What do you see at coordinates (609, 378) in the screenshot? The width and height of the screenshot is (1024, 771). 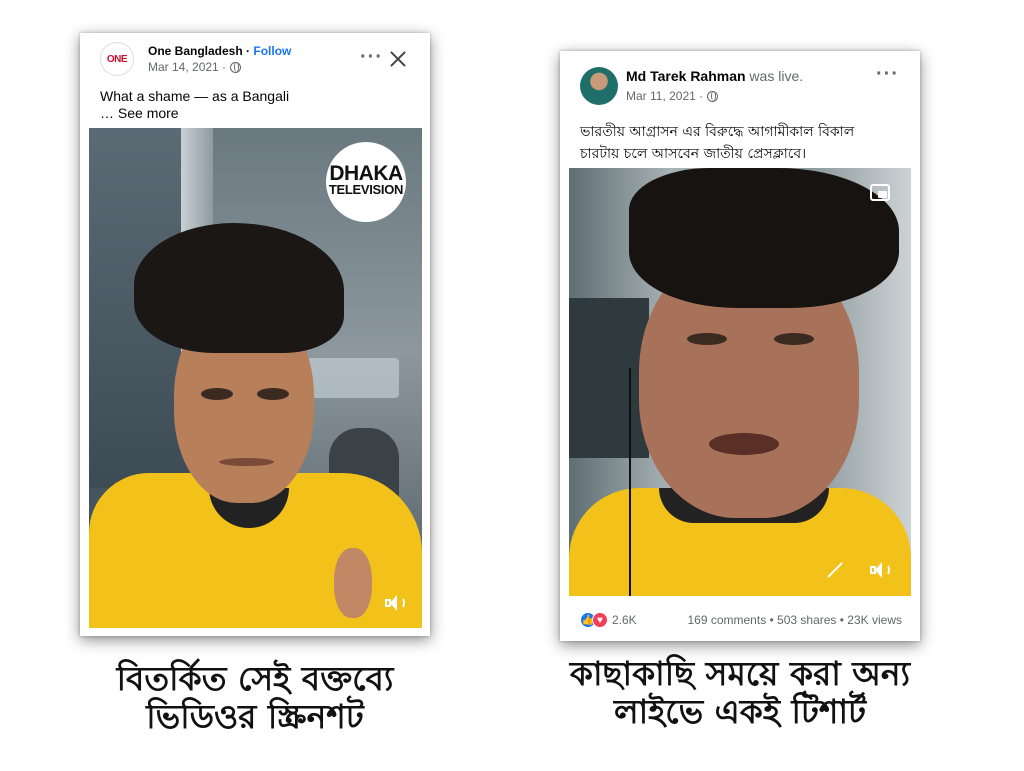 I see `video-background-door` at bounding box center [609, 378].